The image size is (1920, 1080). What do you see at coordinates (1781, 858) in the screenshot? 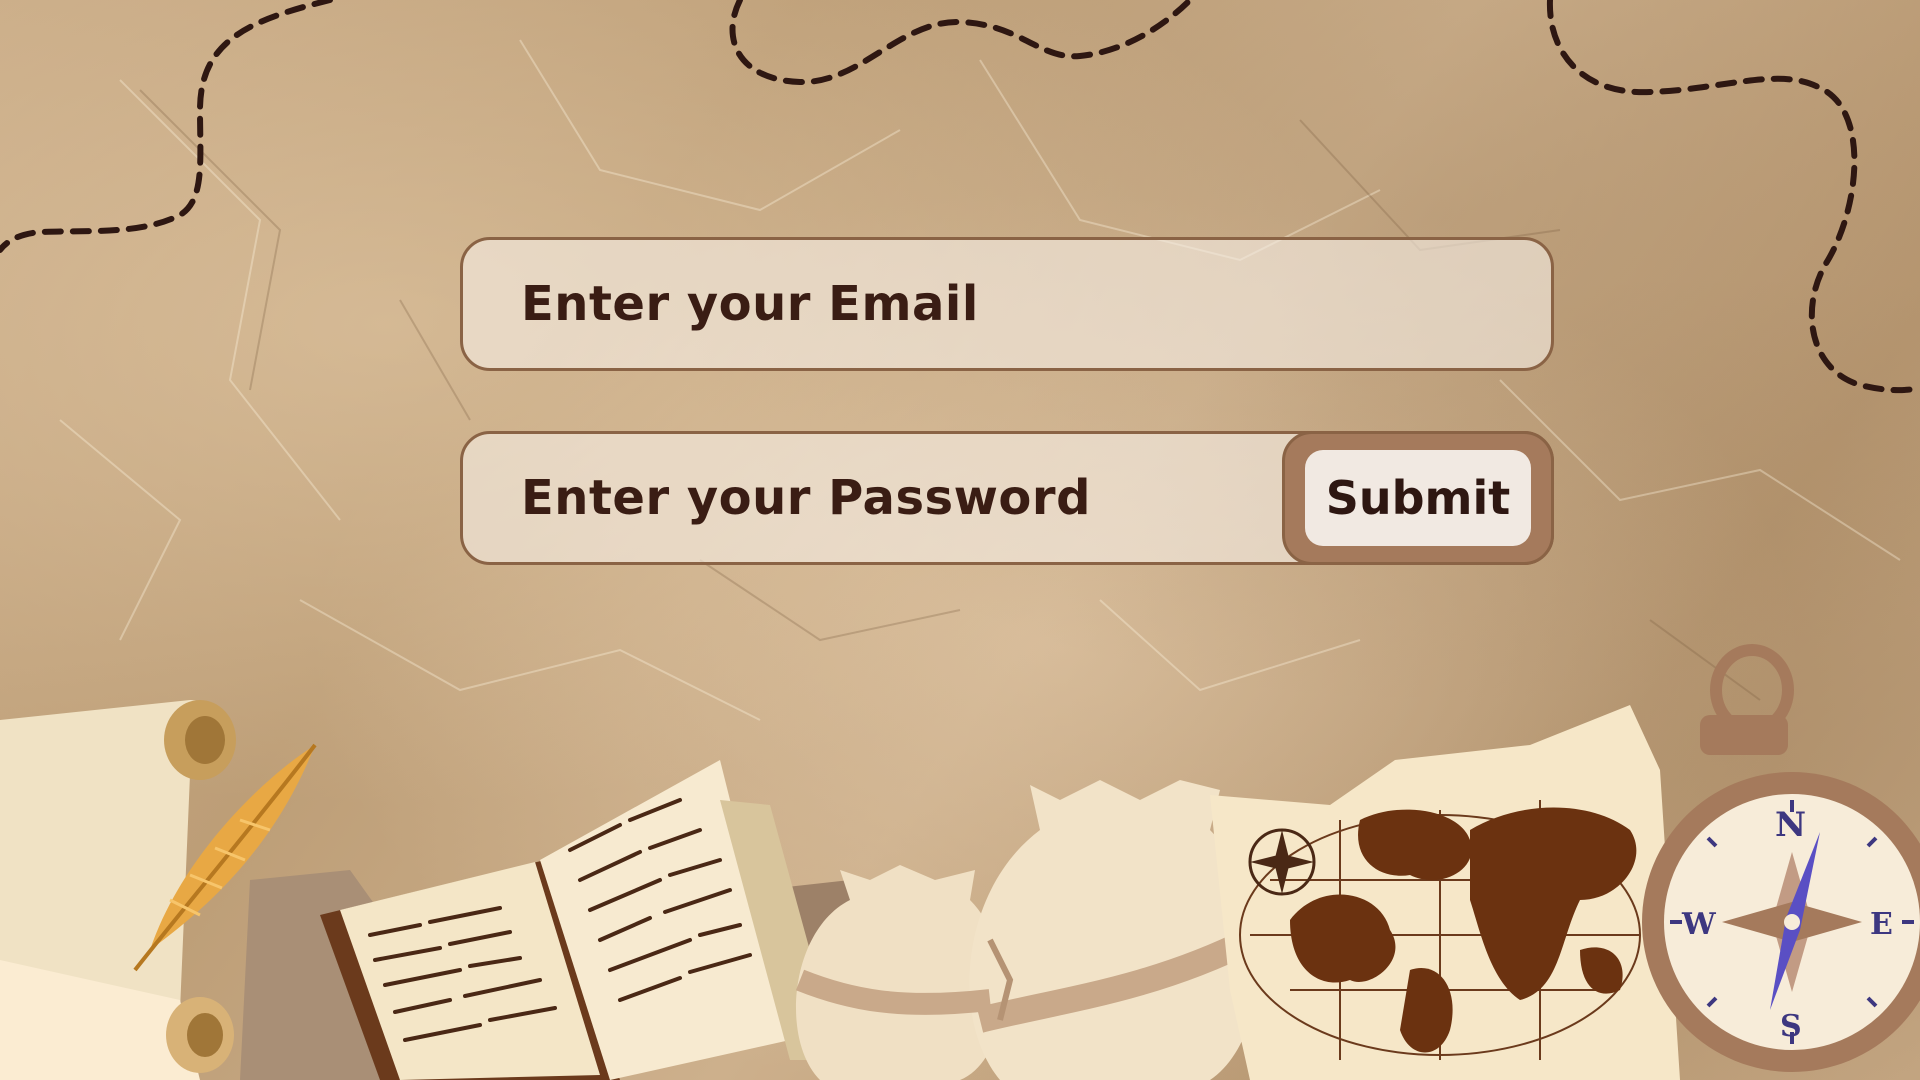
I see `compass-illustration: N E S W` at bounding box center [1781, 858].